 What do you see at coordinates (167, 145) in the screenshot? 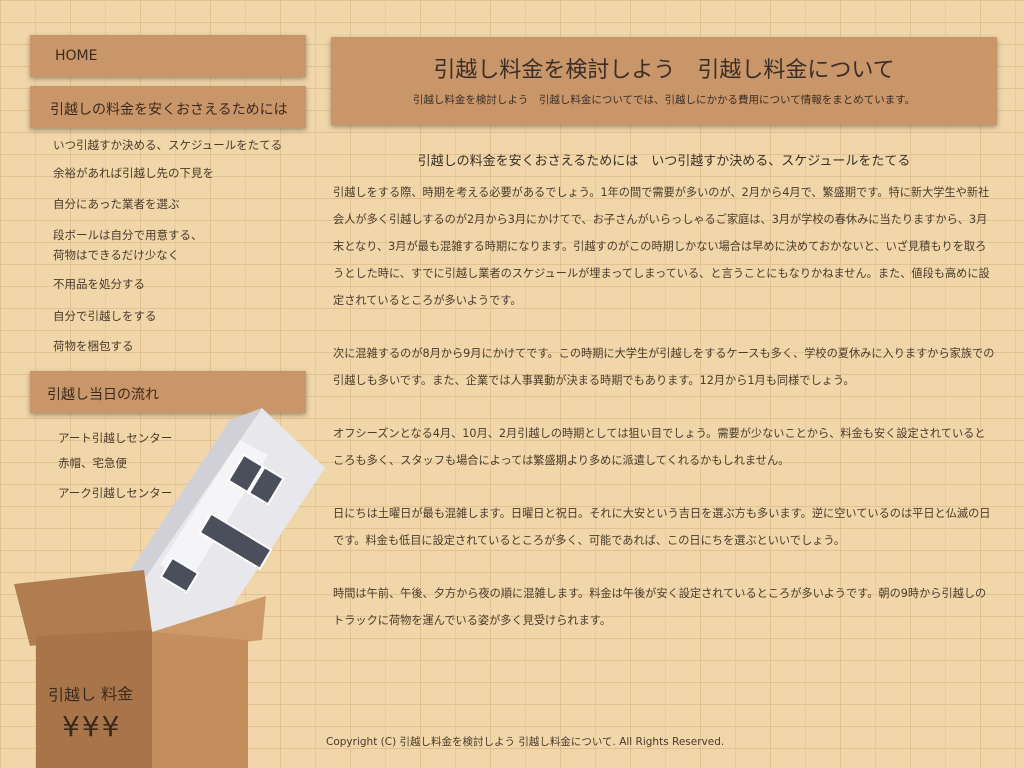
I see `sidebar-link-schedule: いつ引越すか決める、スケジュールをたてる` at bounding box center [167, 145].